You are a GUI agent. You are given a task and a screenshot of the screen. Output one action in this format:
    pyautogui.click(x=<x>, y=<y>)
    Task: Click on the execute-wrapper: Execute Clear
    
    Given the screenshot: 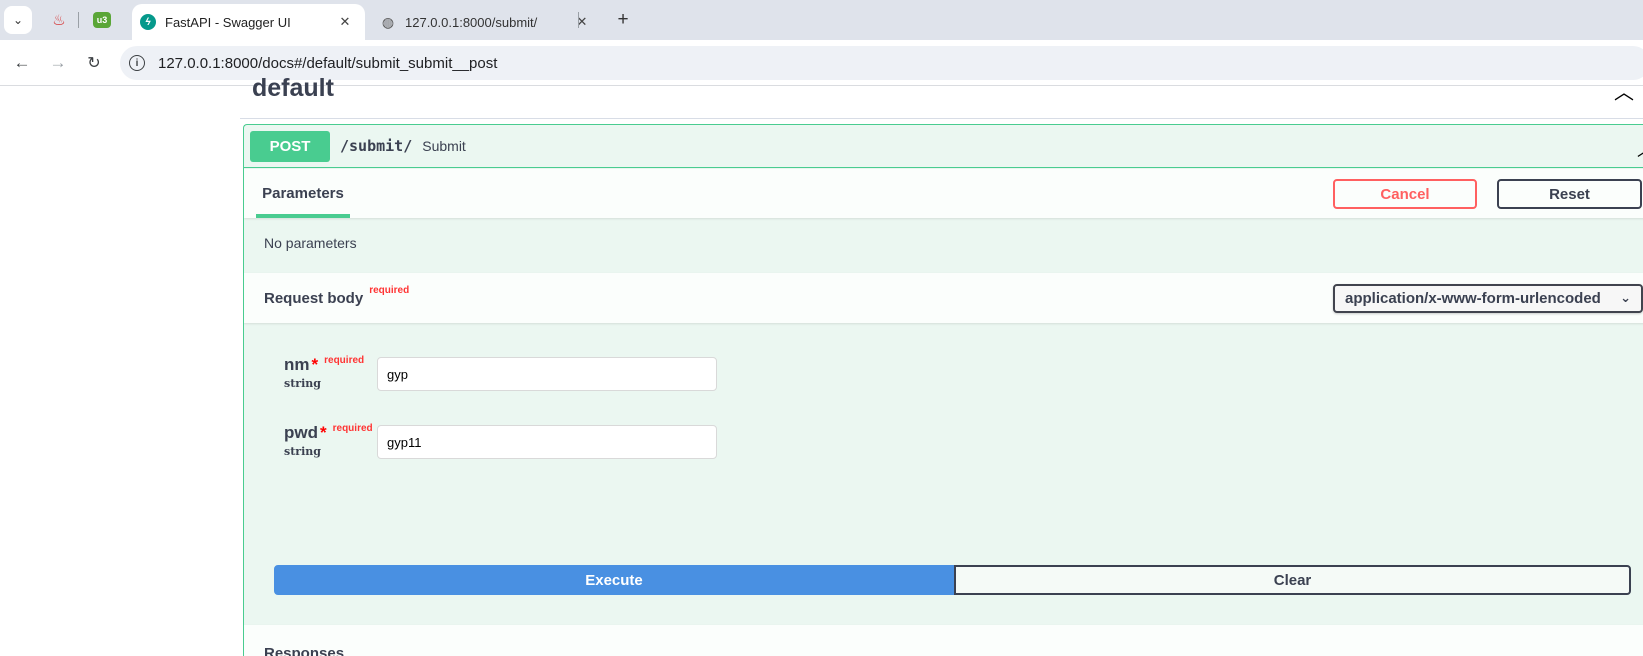 What is the action you would take?
    pyautogui.click(x=952, y=580)
    